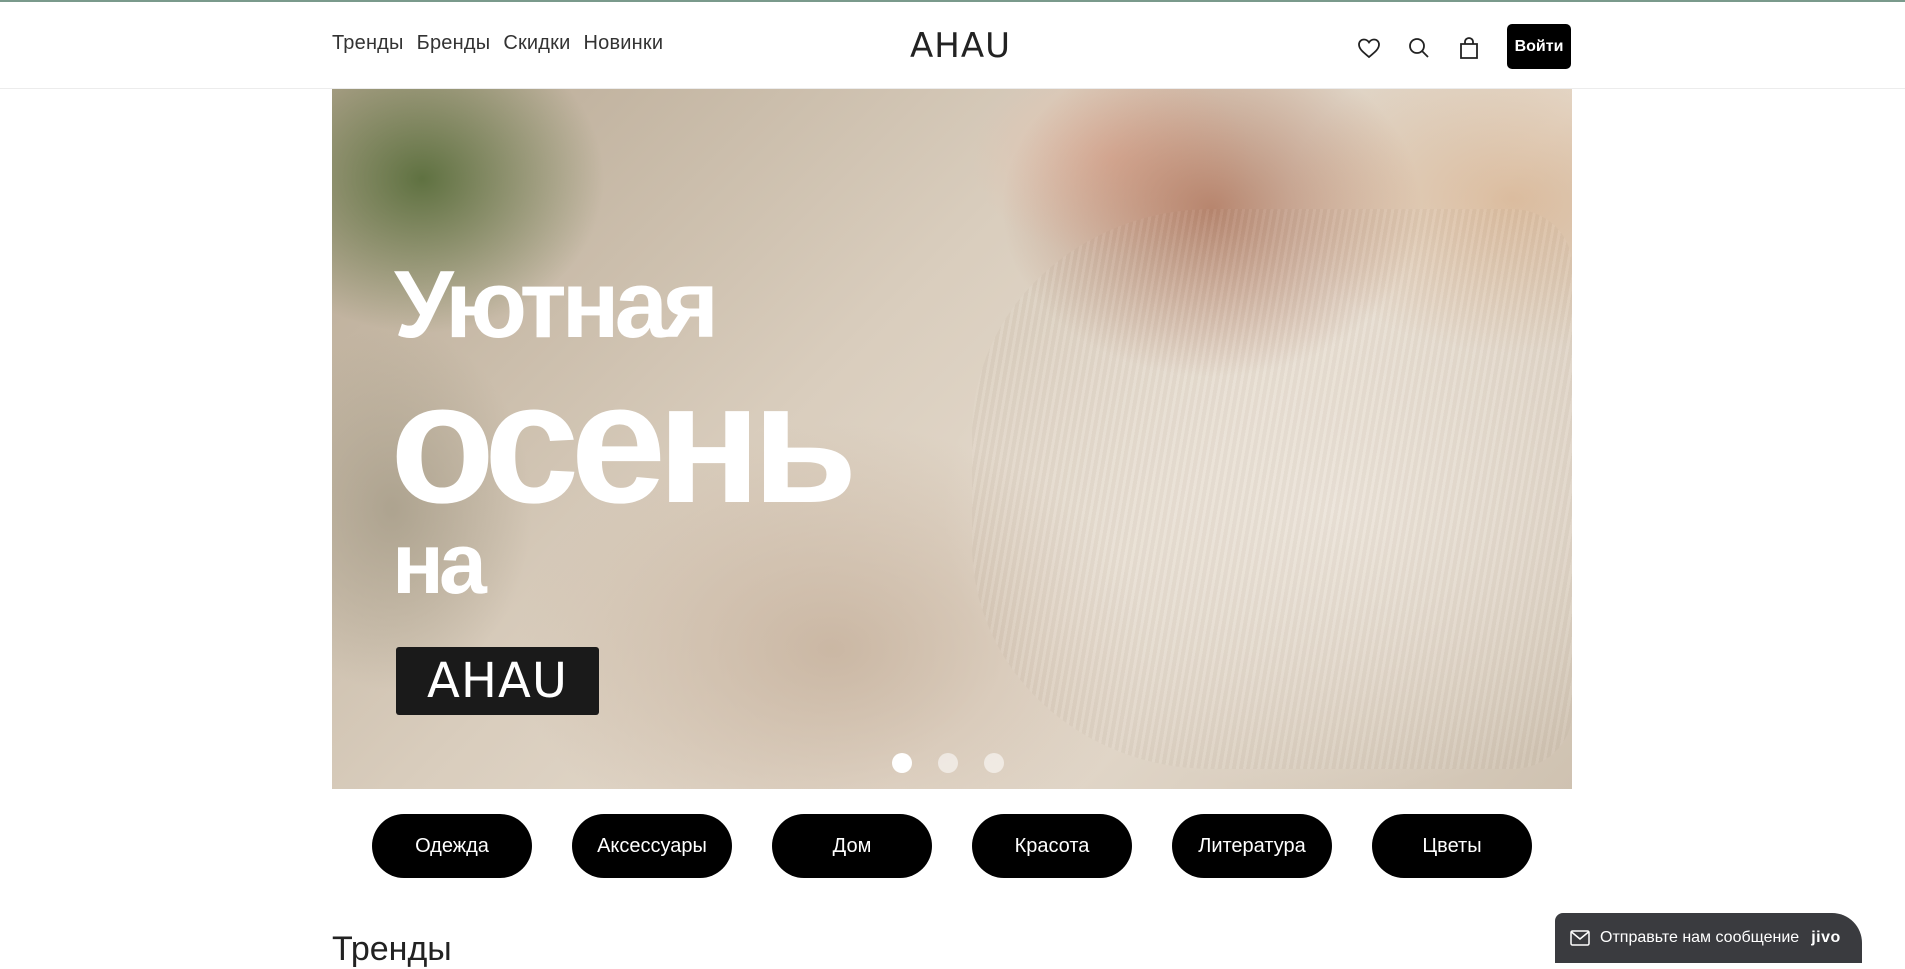 This screenshot has height=969, width=1905. Describe the element at coordinates (497, 43) in the screenshot. I see `main-nav: Тренды Бренды Скидки Новинки` at that location.